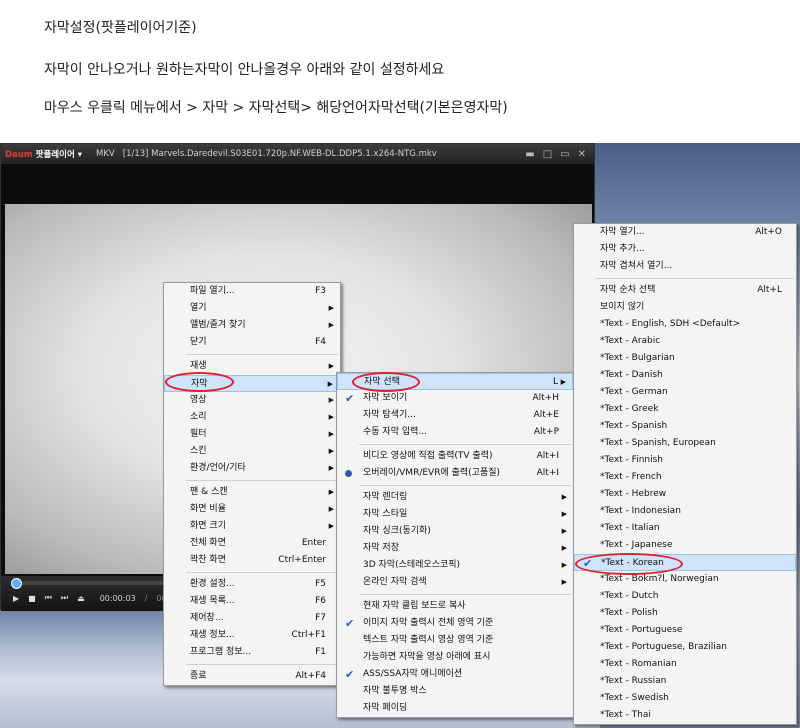 Image resolution: width=800 pixels, height=728 pixels. Describe the element at coordinates (455, 398) in the screenshot. I see `menu-item: ✔ 자막 보이기 Alt+H` at that location.